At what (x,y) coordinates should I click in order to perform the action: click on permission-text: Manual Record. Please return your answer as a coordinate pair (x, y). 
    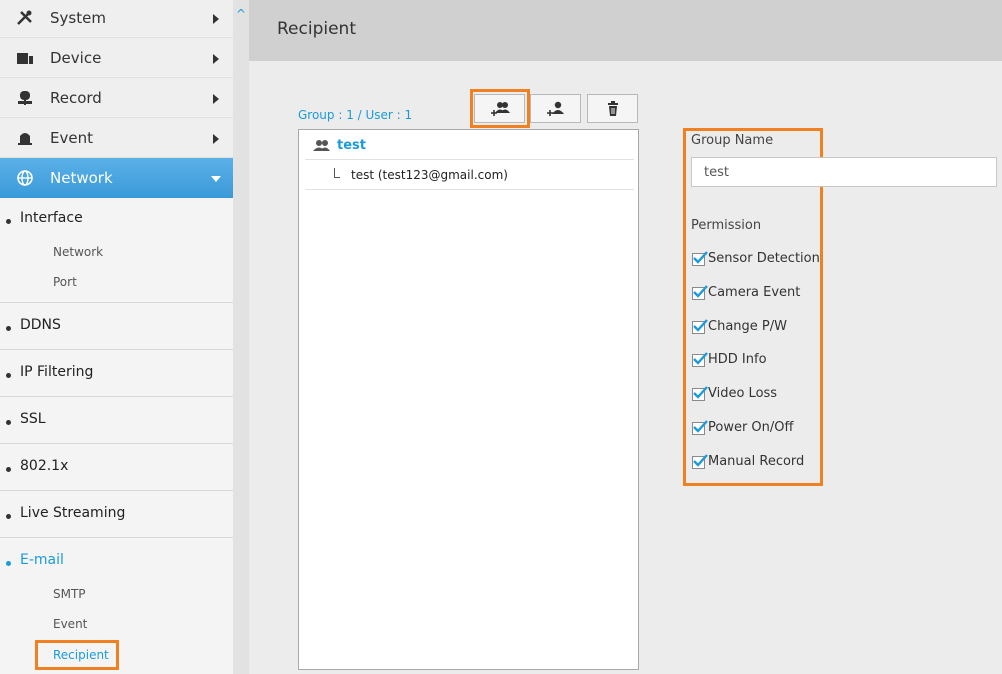
    Looking at the image, I should click on (756, 461).